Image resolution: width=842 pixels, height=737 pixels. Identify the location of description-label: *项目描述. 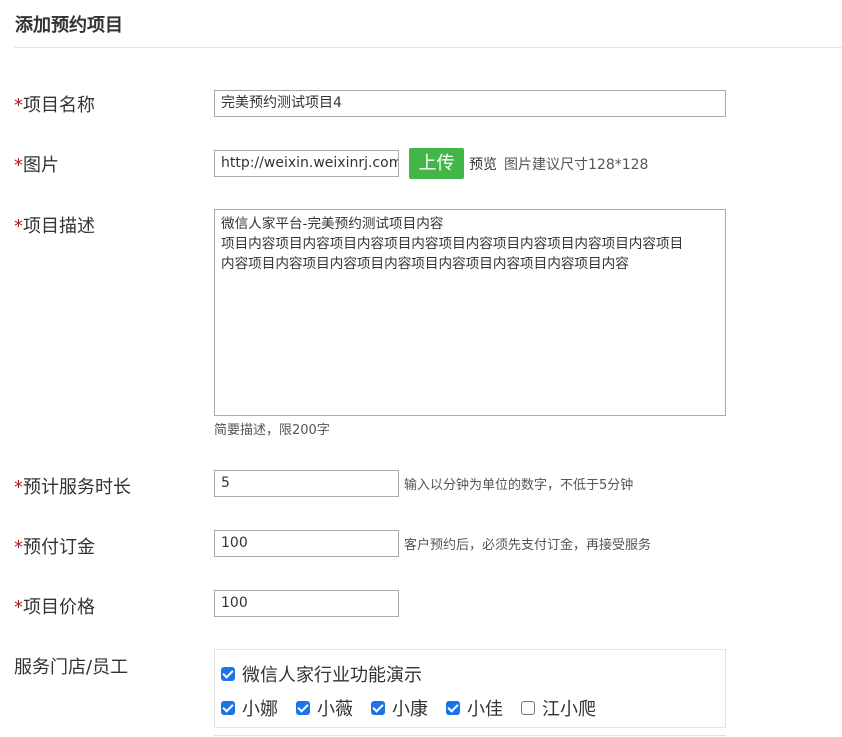
(54, 225).